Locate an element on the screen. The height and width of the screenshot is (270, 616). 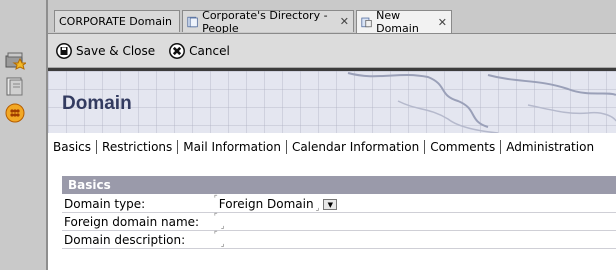
tab-basics: Basics is located at coordinates (73, 147).